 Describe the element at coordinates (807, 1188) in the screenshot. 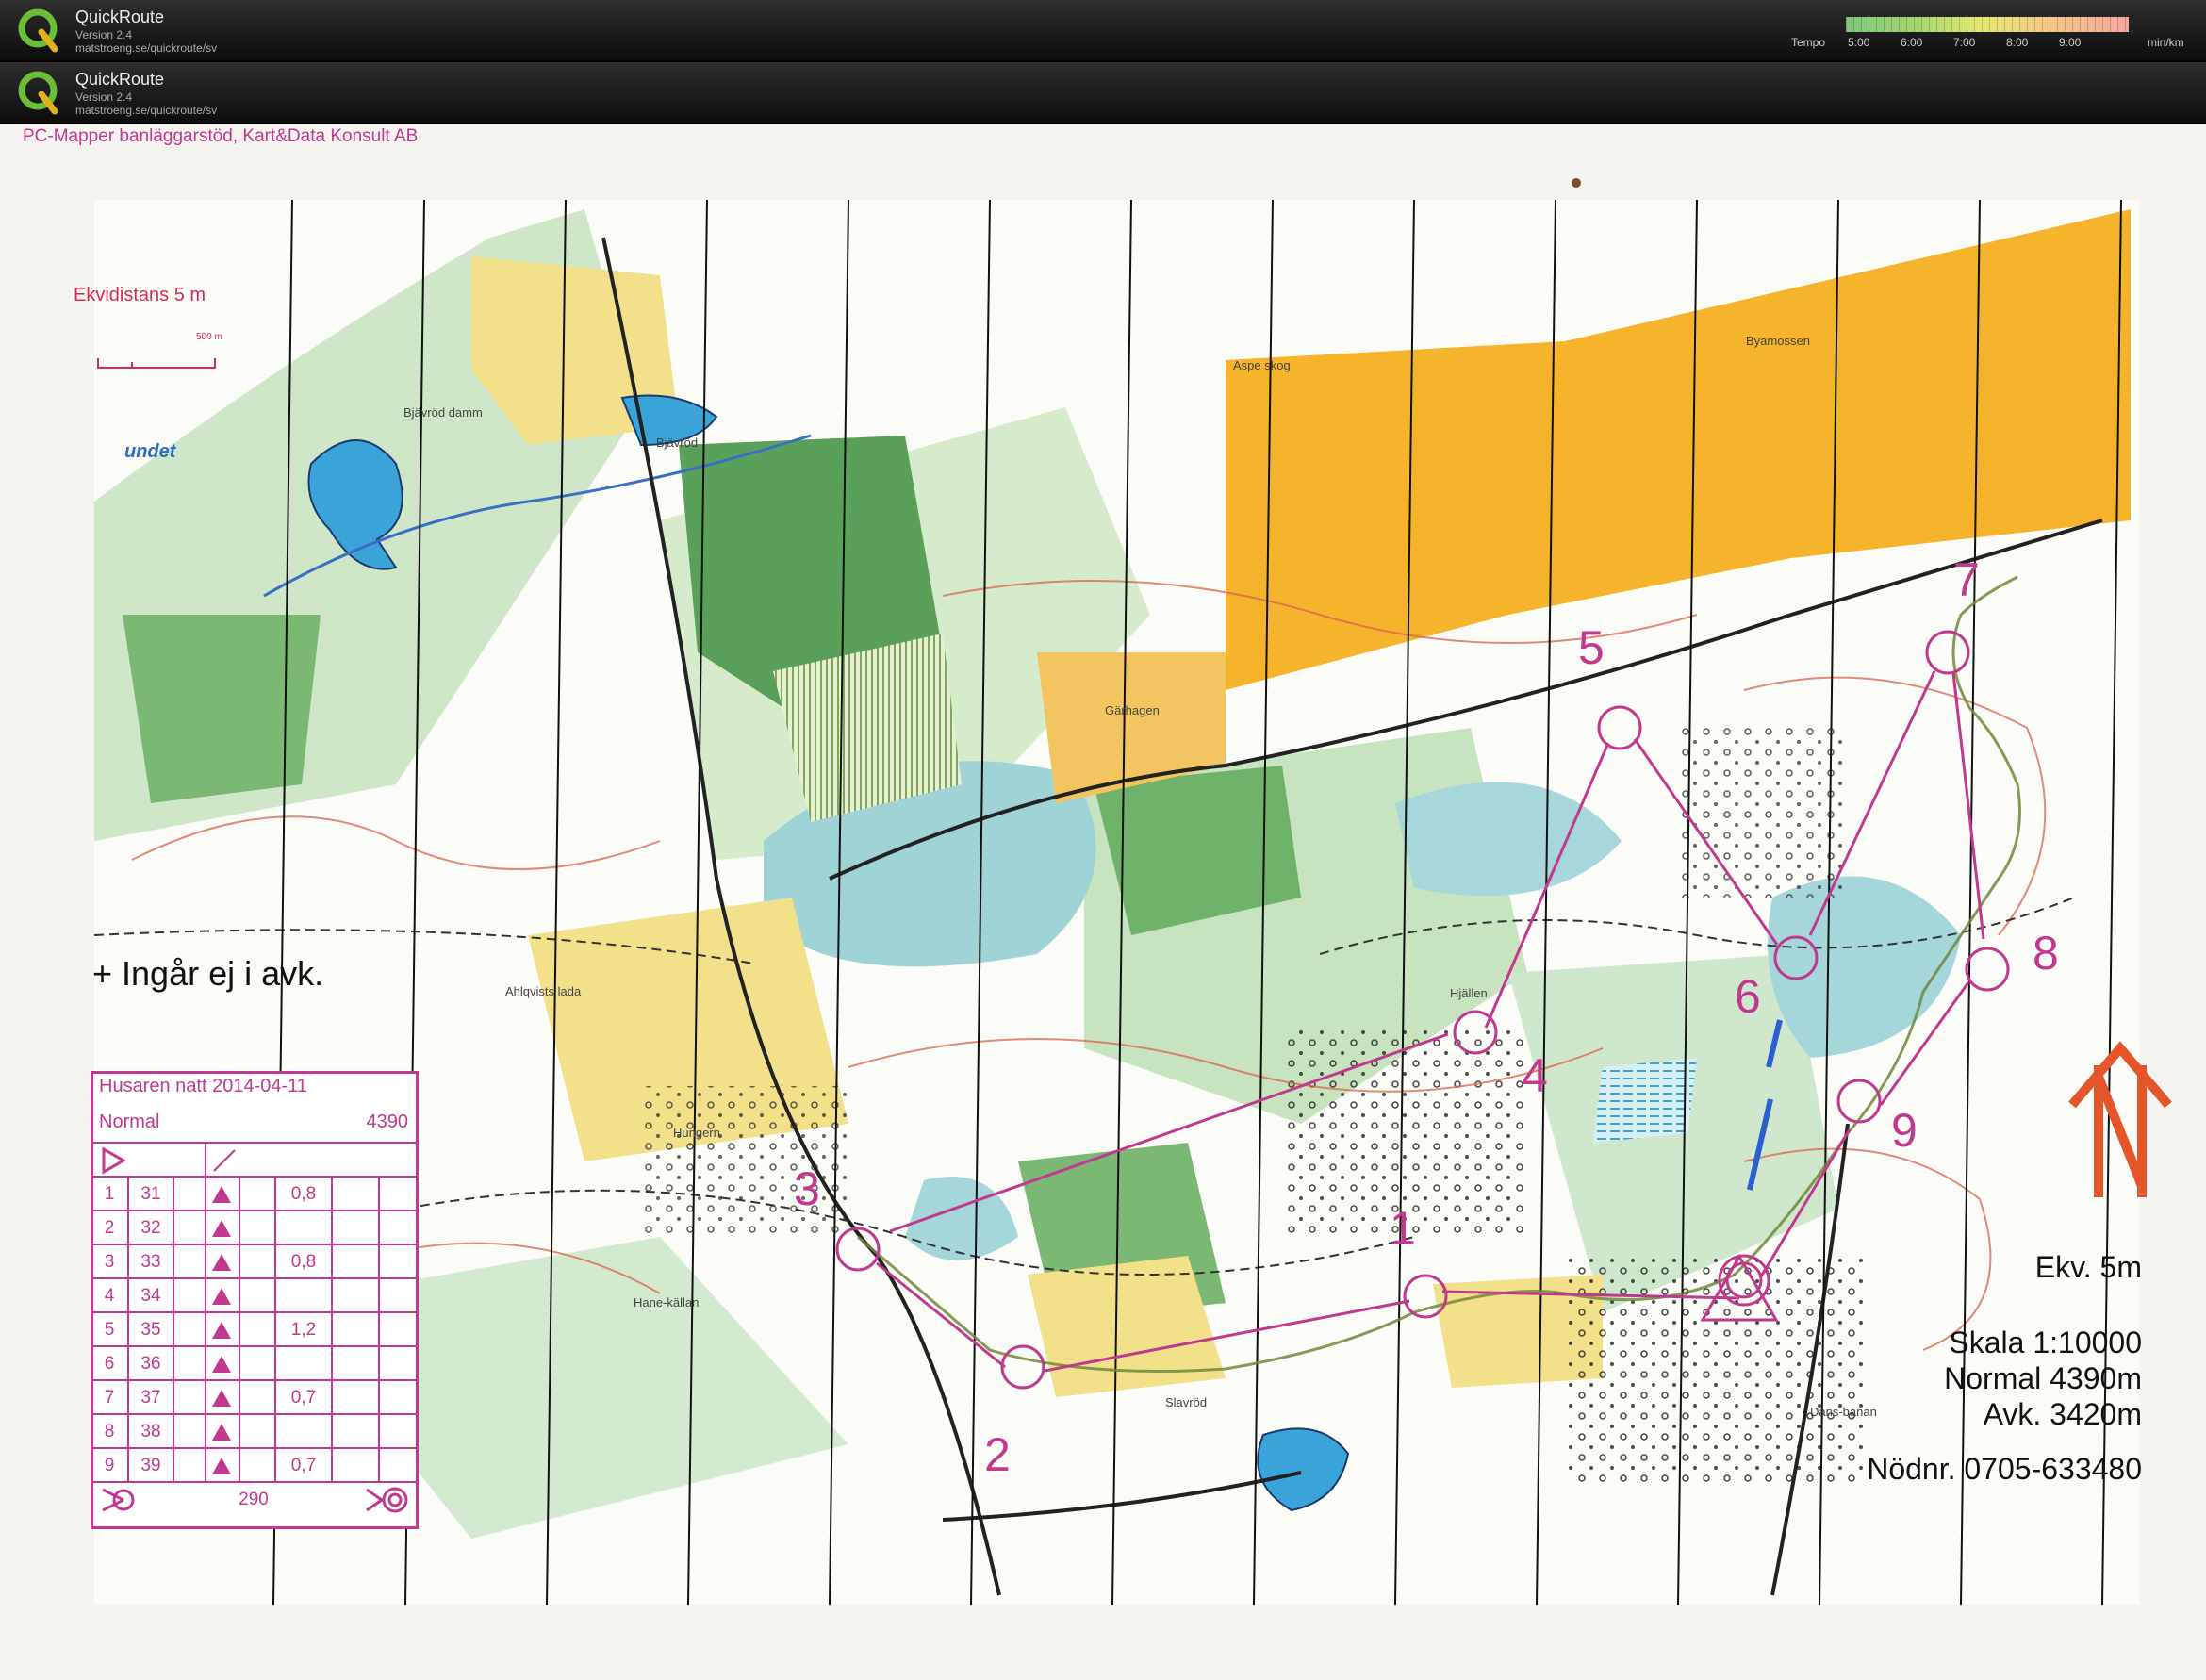

I see `control-number-3: 3` at that location.